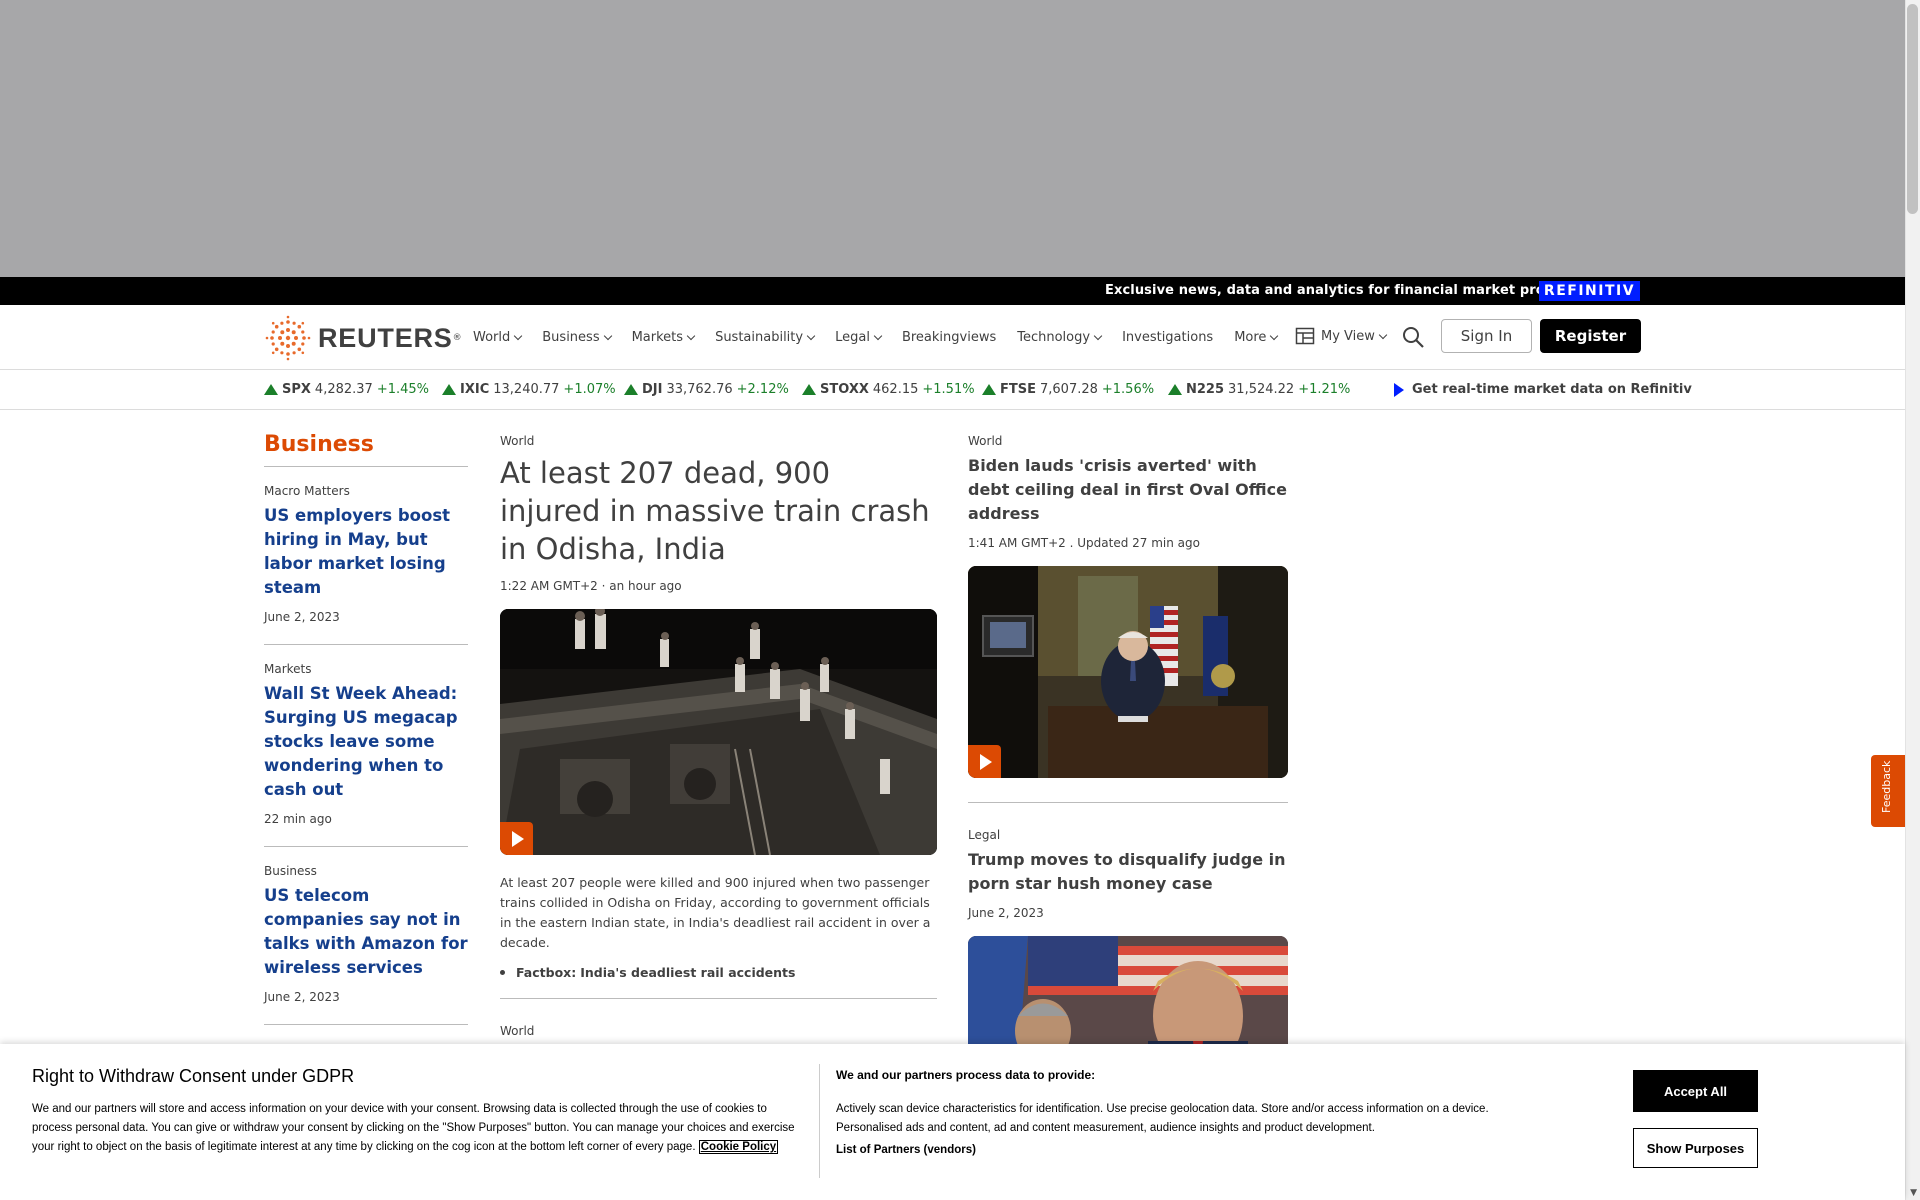 The width and height of the screenshot is (1920, 1200). Describe the element at coordinates (738, 1147) in the screenshot. I see `cookie-policy-link: Cookie Policy` at that location.